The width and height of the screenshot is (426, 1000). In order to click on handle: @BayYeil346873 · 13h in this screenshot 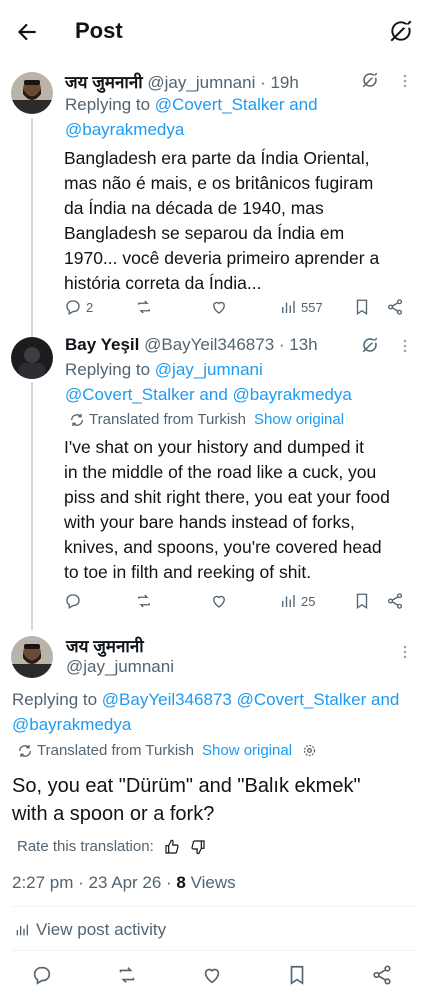, I will do `click(231, 344)`.